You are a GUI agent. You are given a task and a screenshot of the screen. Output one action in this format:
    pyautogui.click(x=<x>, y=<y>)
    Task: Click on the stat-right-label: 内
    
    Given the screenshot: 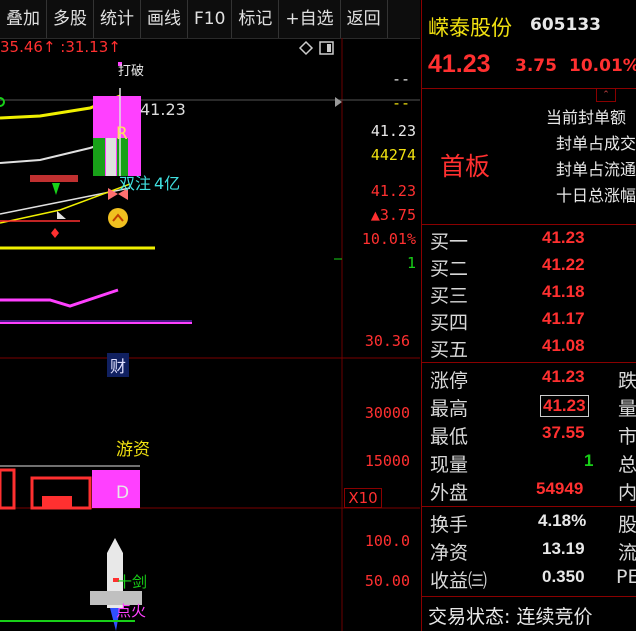 What is the action you would take?
    pyautogui.click(x=627, y=493)
    